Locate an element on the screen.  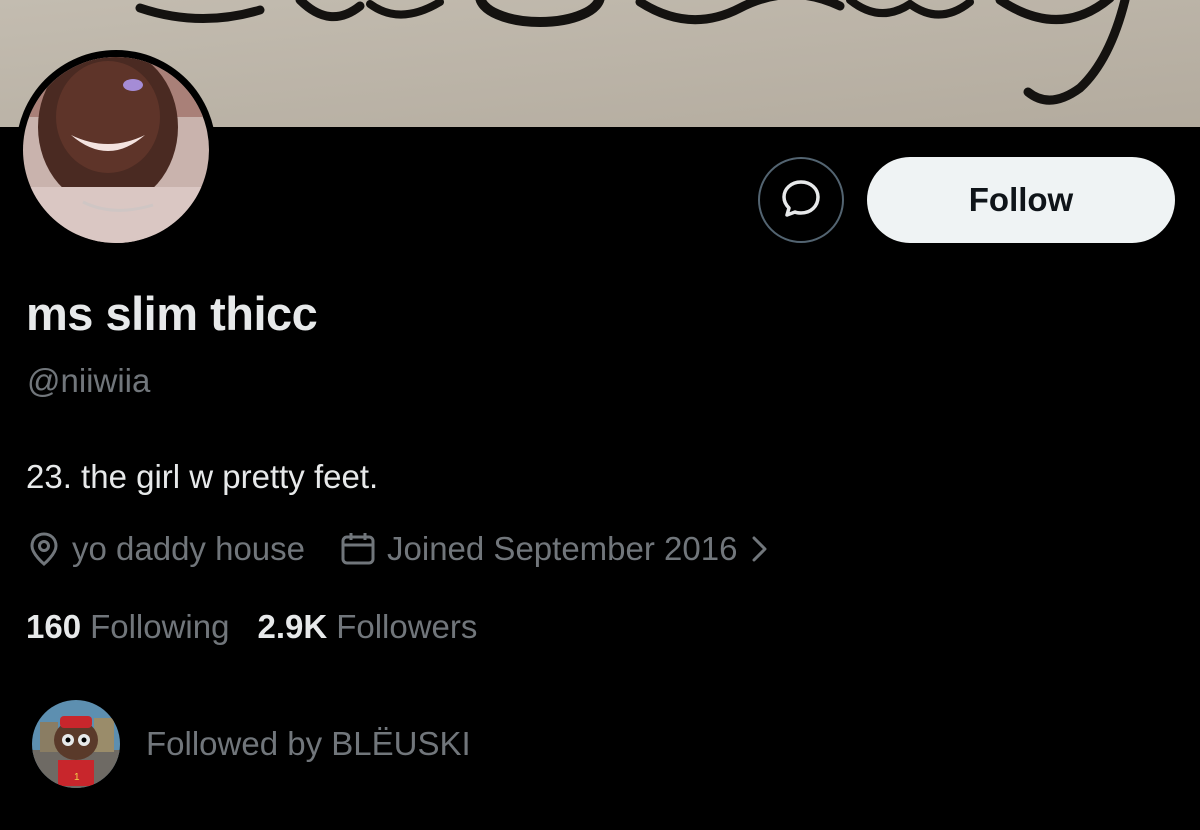
location-pin-icon is located at coordinates (49, 549).